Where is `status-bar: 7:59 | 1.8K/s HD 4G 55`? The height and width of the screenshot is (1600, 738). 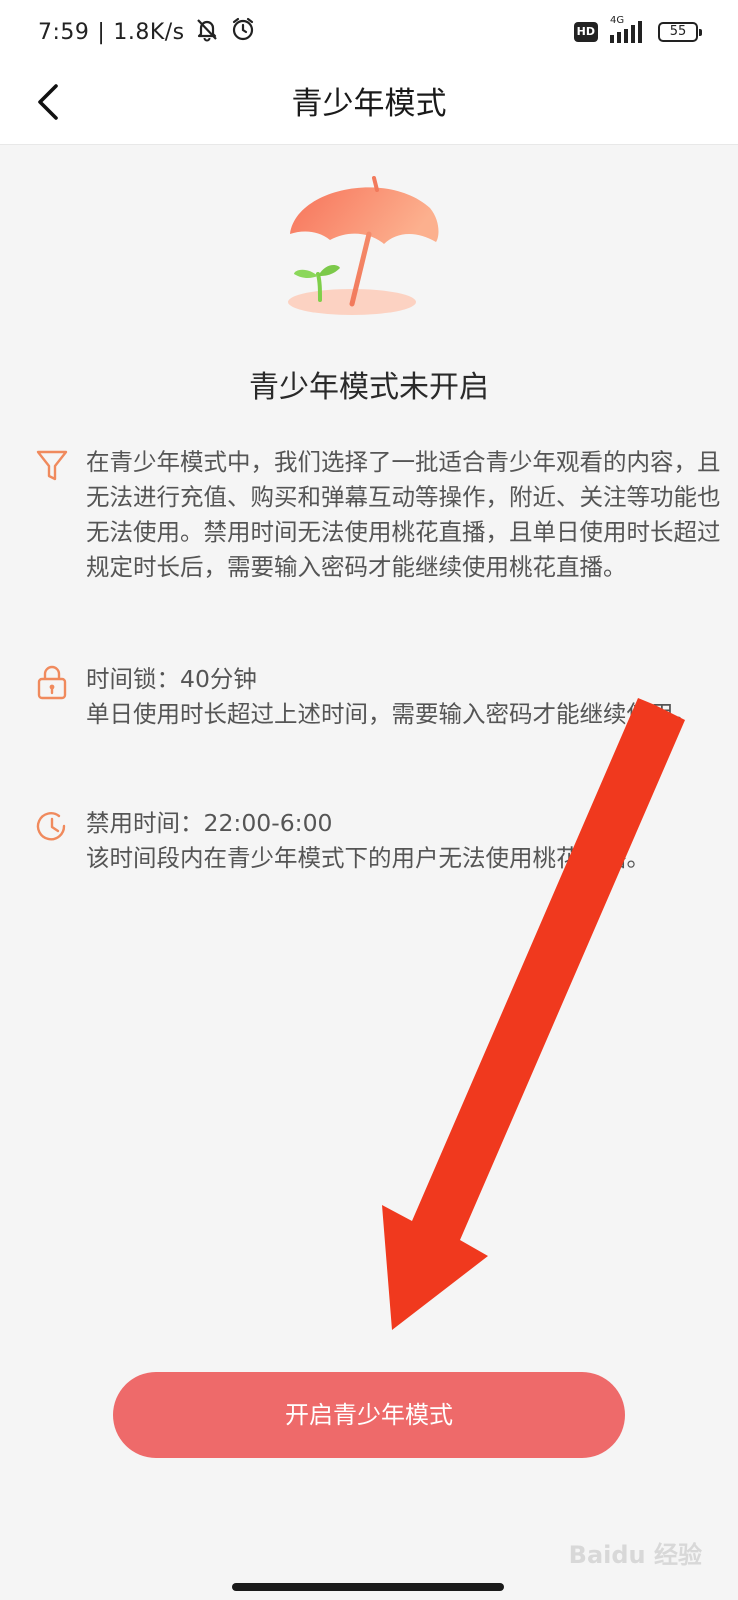
status-bar: 7:59 | 1.8K/s HD 4G 55 is located at coordinates (369, 32).